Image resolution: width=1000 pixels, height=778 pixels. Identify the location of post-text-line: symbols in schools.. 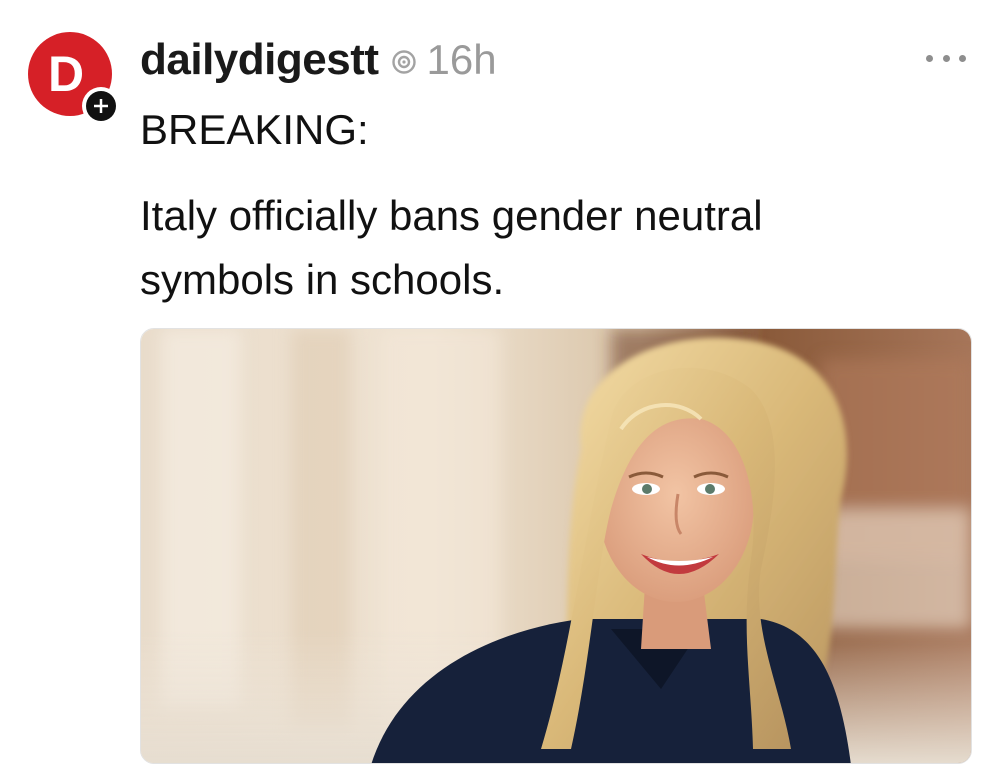
(322, 279).